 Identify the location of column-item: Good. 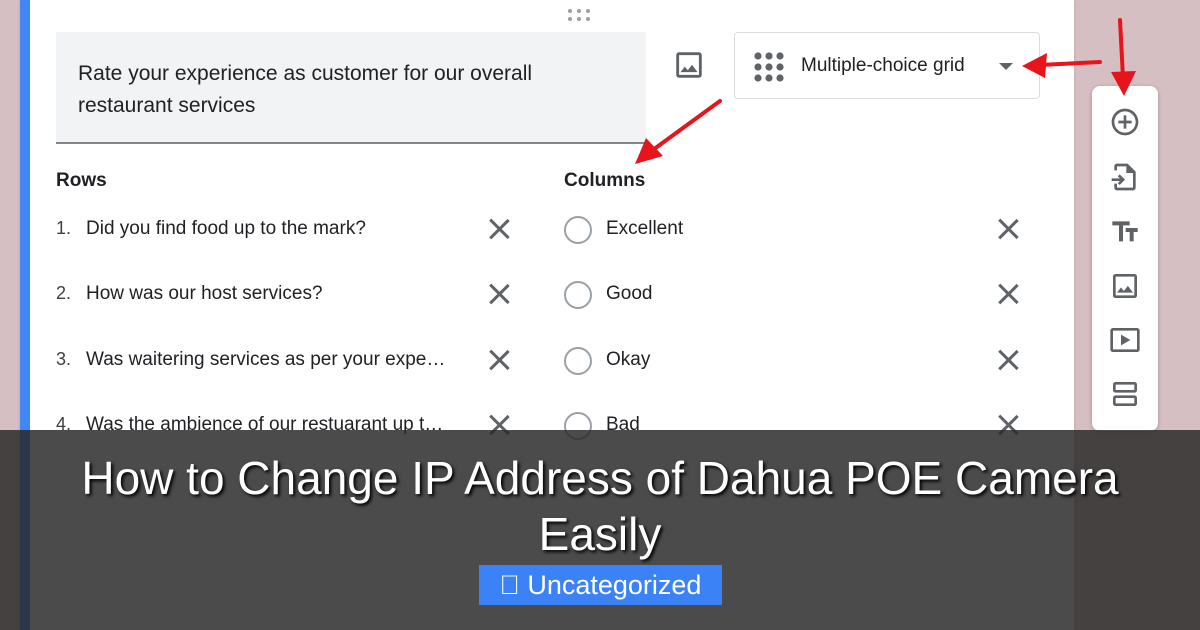
(804, 295).